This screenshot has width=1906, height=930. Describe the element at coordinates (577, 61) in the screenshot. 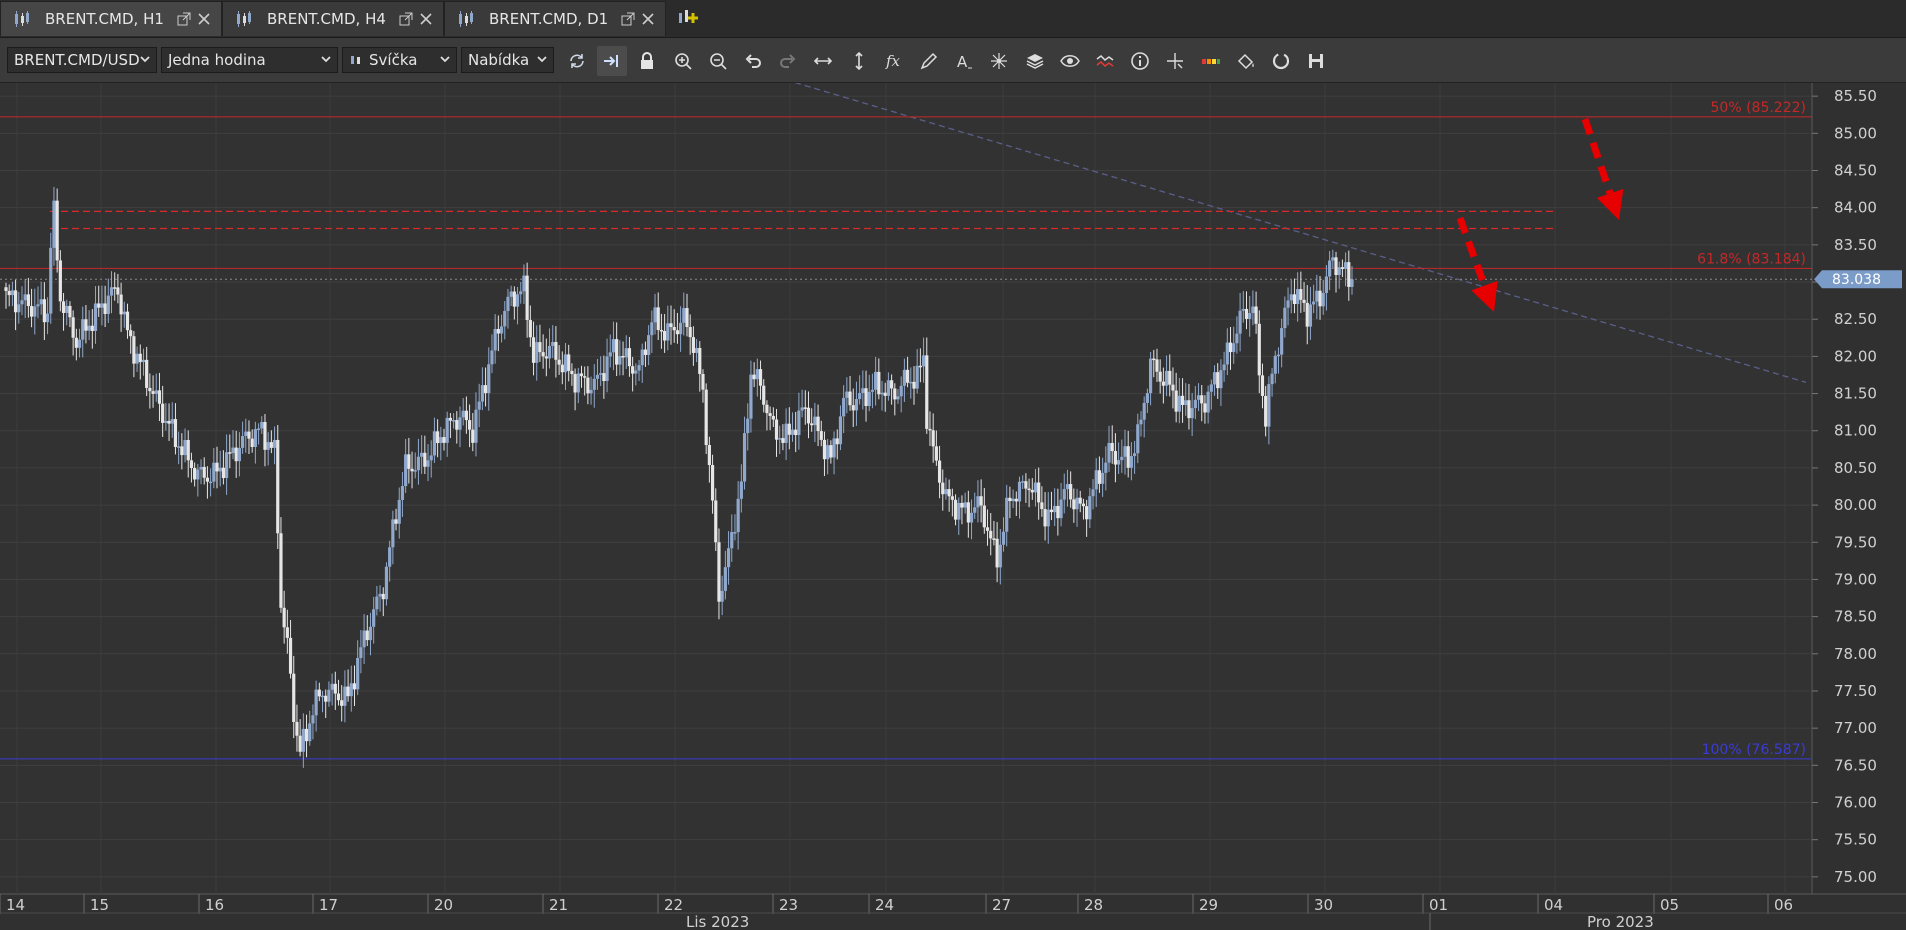

I see `refresh-button` at that location.